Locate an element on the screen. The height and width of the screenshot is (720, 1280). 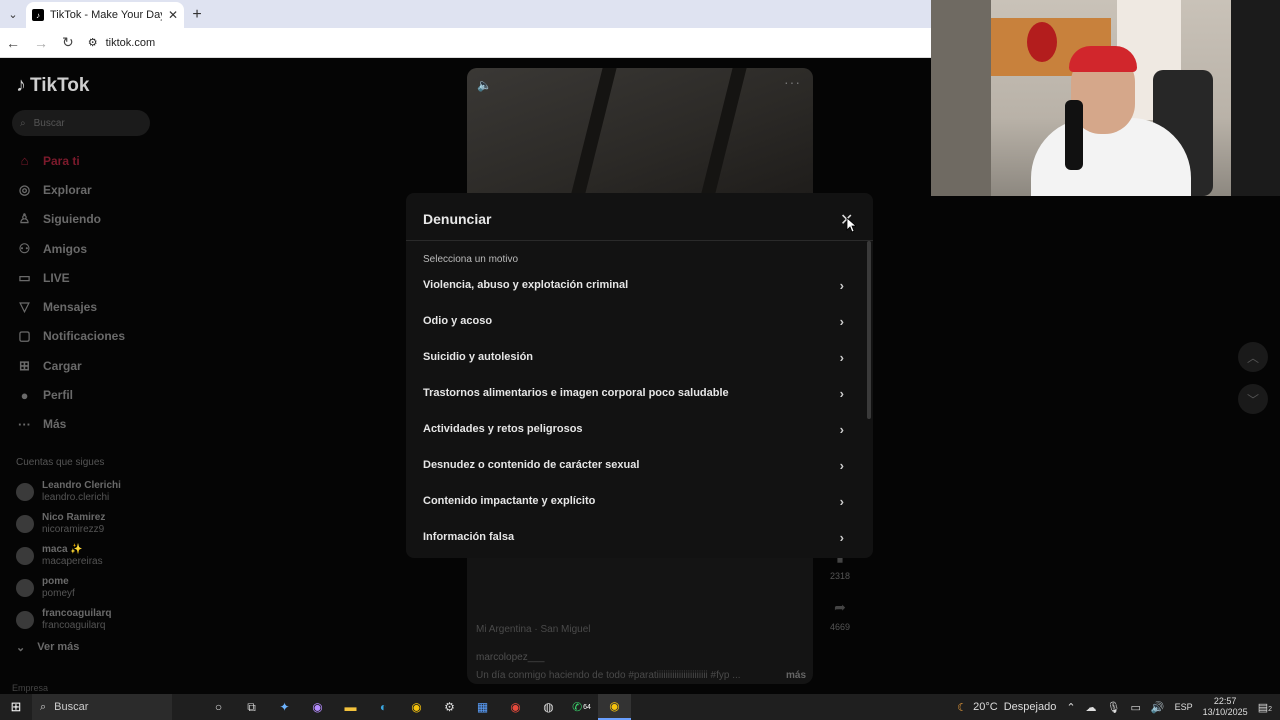
chrome-active-icon: ◉ is located at coordinates (614, 707).